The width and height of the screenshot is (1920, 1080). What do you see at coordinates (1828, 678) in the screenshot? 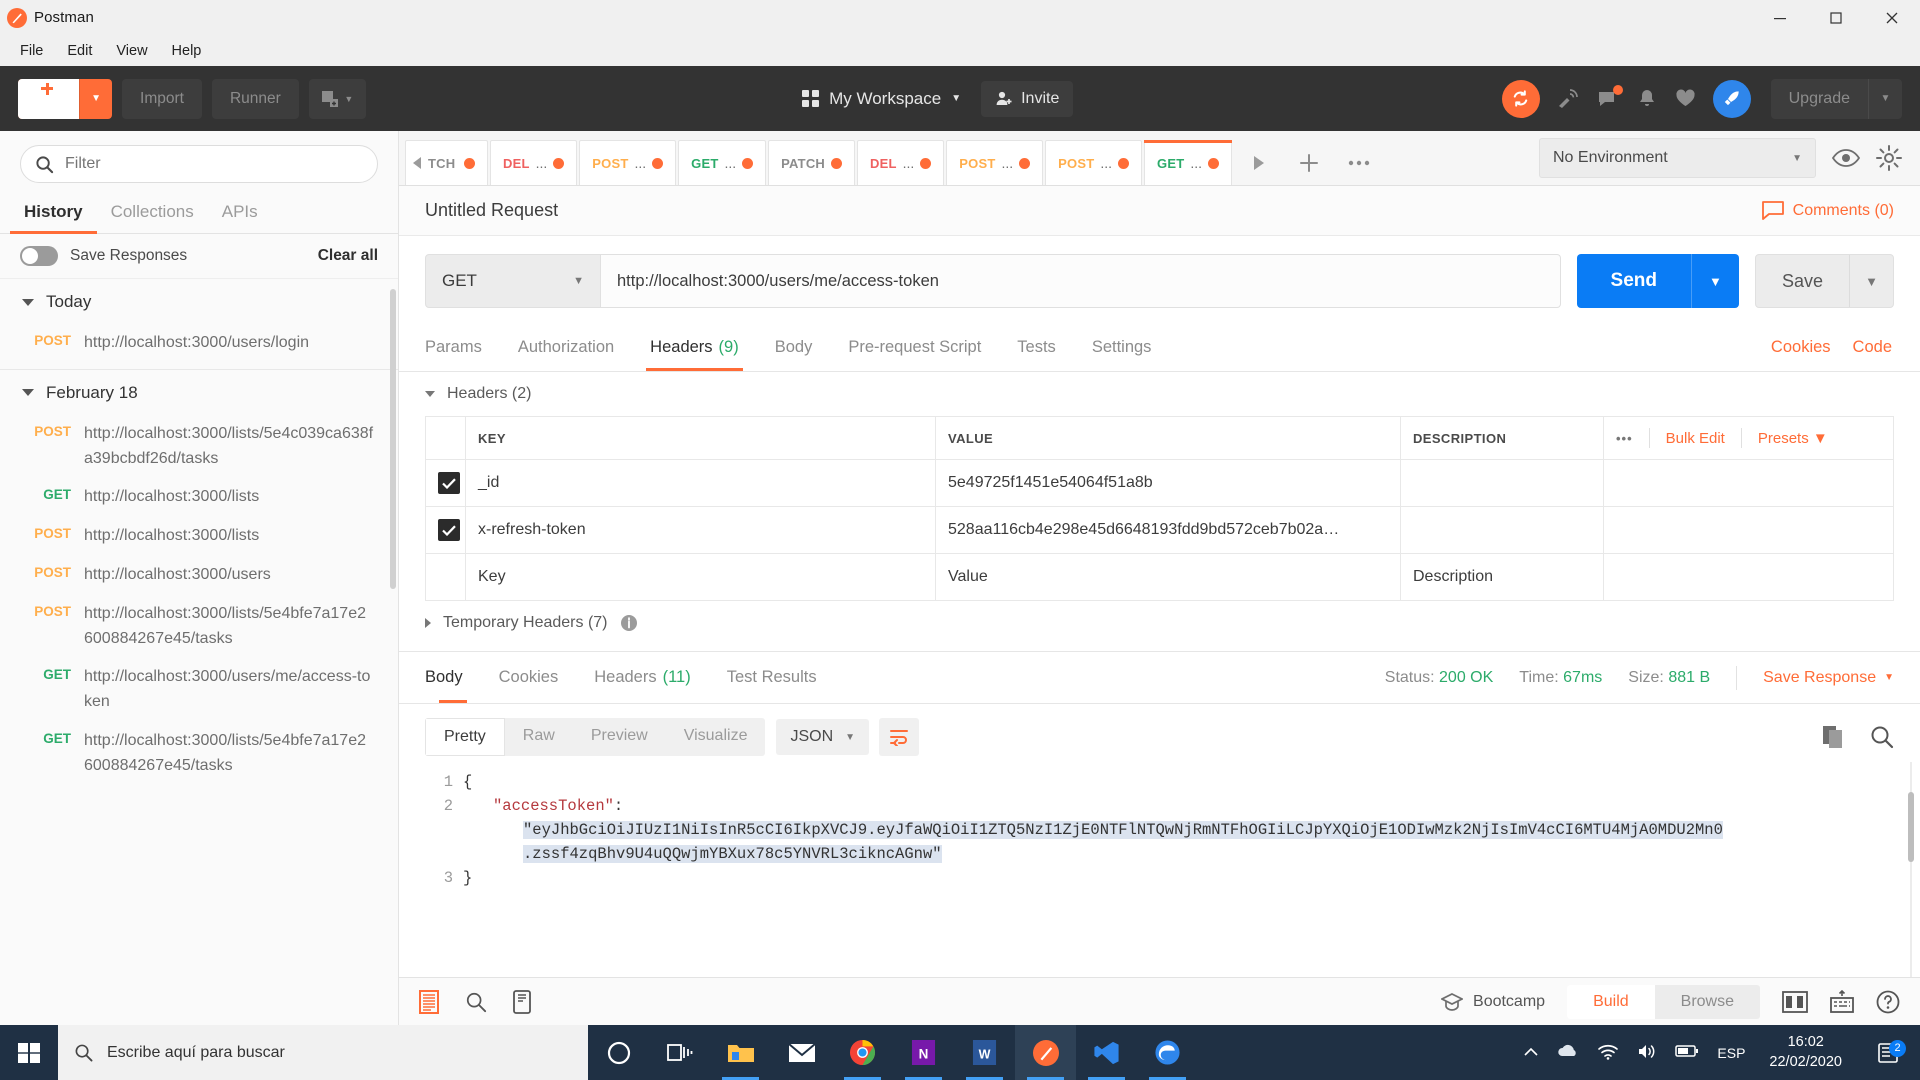
I see `save-response-button: Save Response ▼` at bounding box center [1828, 678].